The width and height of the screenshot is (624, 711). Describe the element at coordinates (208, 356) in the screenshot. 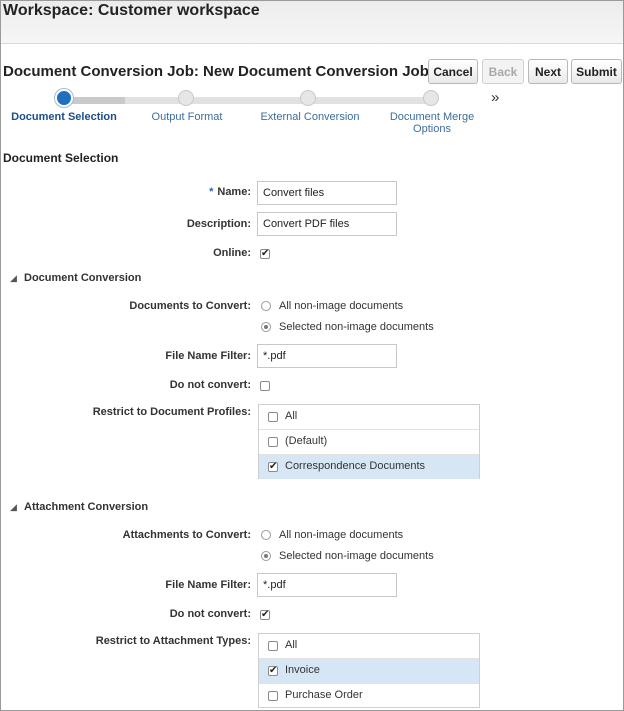

I see `doc-file-filter-label: File Name Filter:` at that location.